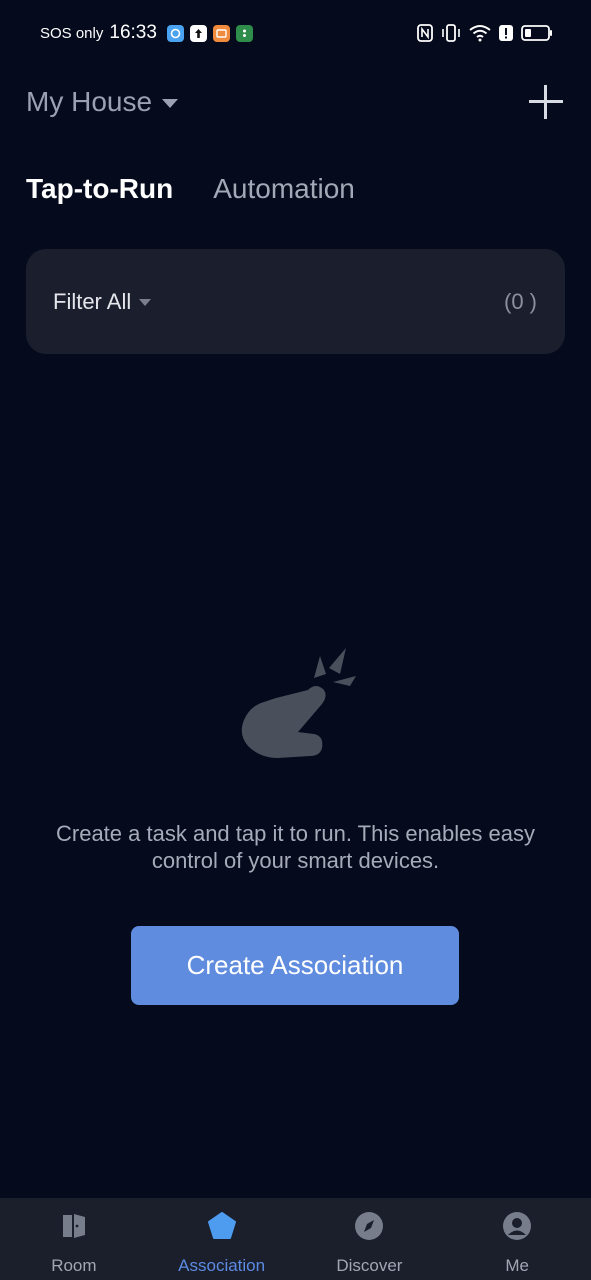 The image size is (591, 1280). Describe the element at coordinates (546, 102) in the screenshot. I see `add-button` at that location.